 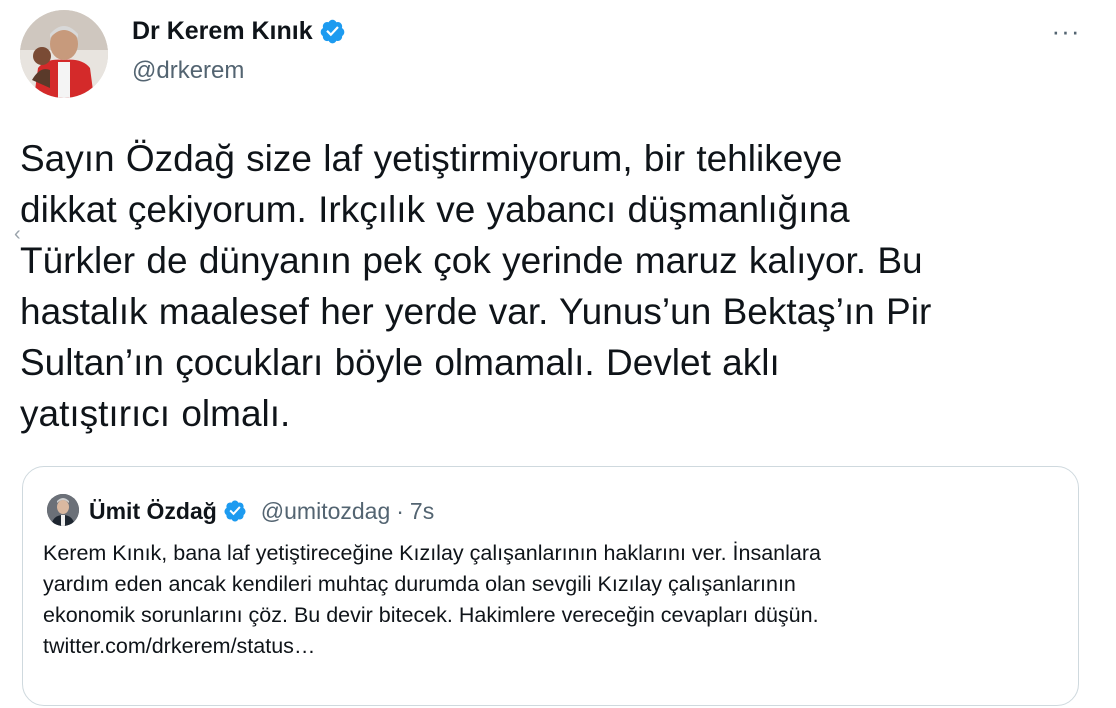 What do you see at coordinates (332, 31) in the screenshot?
I see `verified-badge-icon` at bounding box center [332, 31].